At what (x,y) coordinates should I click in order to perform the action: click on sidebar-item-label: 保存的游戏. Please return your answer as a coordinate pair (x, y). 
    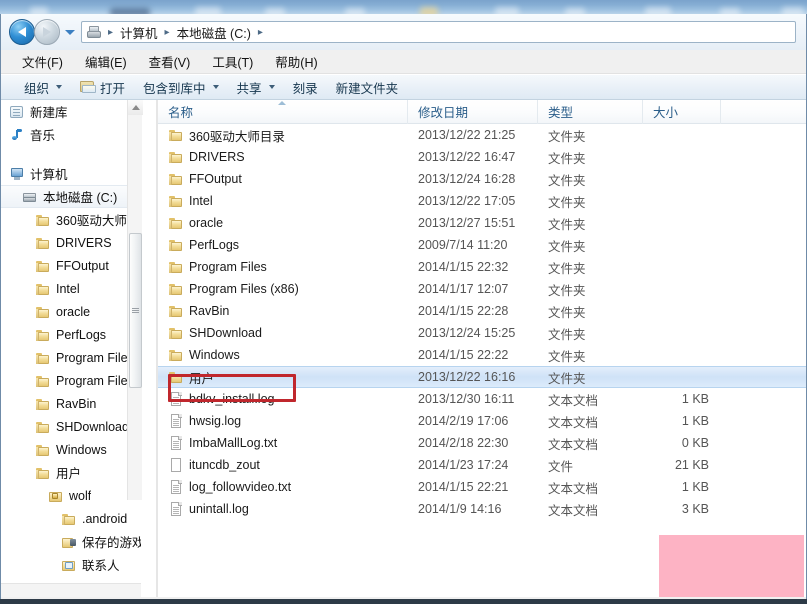
    Looking at the image, I should click on (111, 543).